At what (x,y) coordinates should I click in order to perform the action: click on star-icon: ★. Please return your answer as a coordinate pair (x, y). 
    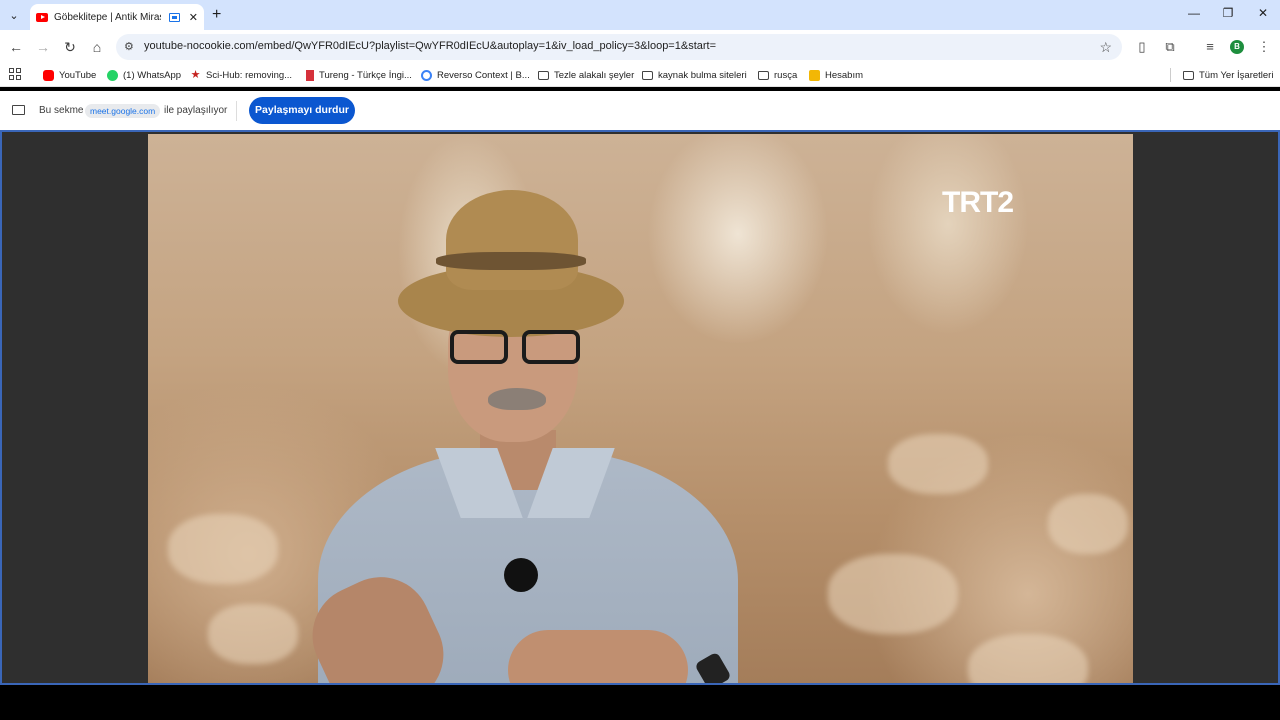
    Looking at the image, I should click on (195, 74).